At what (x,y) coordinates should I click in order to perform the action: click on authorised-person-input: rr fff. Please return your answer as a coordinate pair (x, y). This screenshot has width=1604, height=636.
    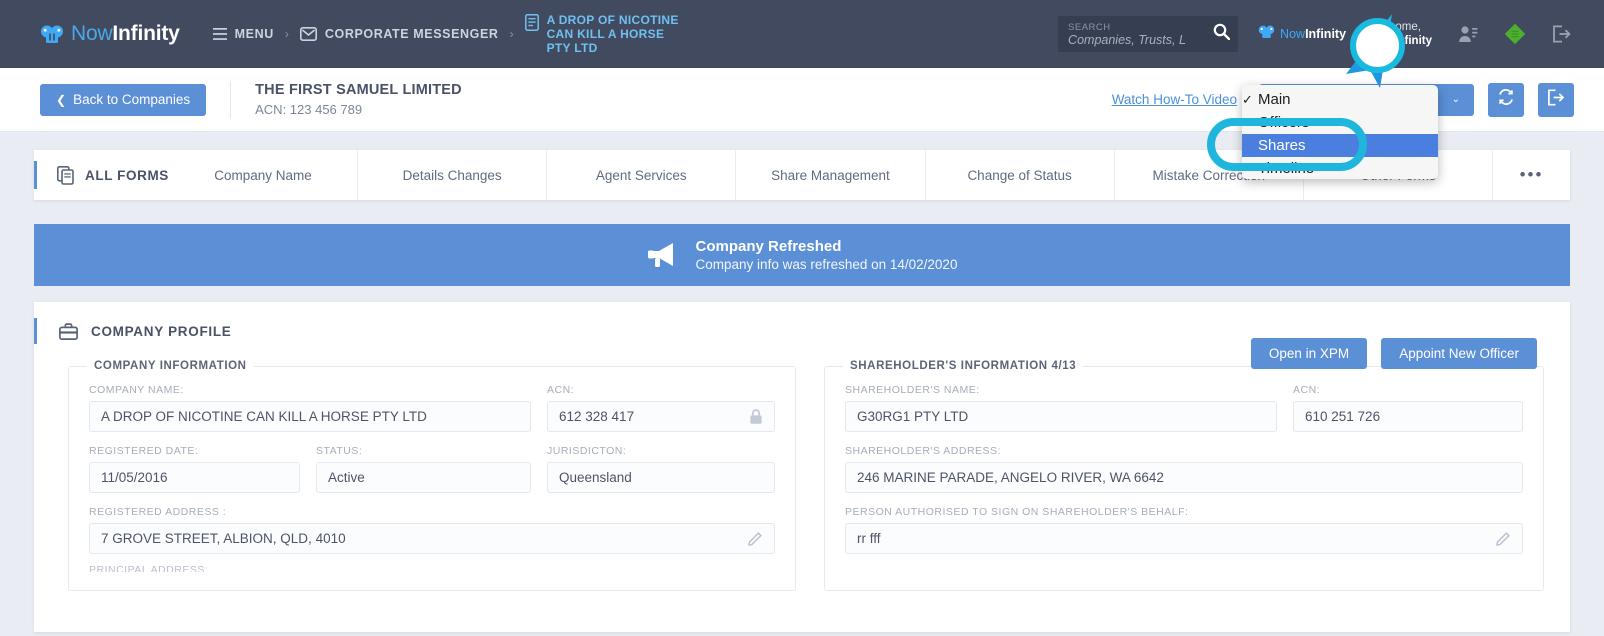
    Looking at the image, I should click on (1184, 538).